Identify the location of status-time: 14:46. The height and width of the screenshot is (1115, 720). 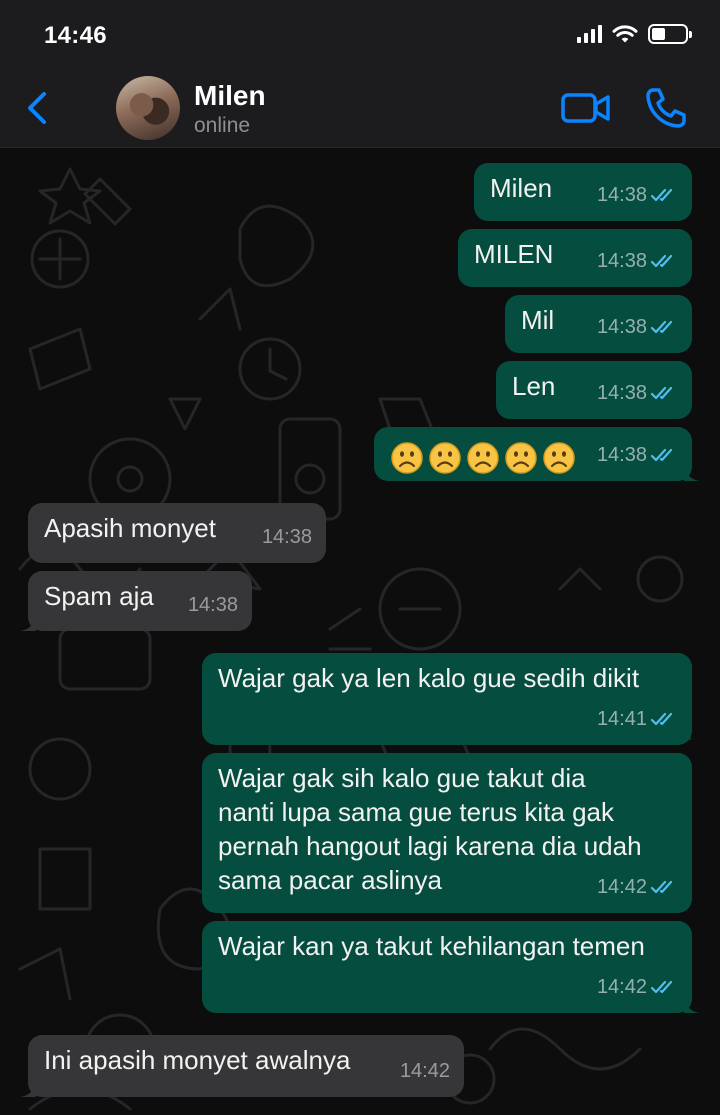
(75, 35).